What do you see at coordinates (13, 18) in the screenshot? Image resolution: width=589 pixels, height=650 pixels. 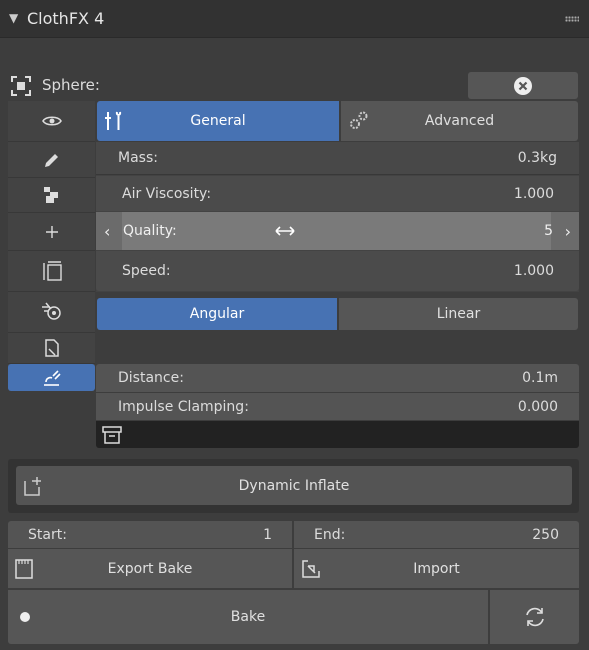 I see `collapse-triangle-icon: ▼` at bounding box center [13, 18].